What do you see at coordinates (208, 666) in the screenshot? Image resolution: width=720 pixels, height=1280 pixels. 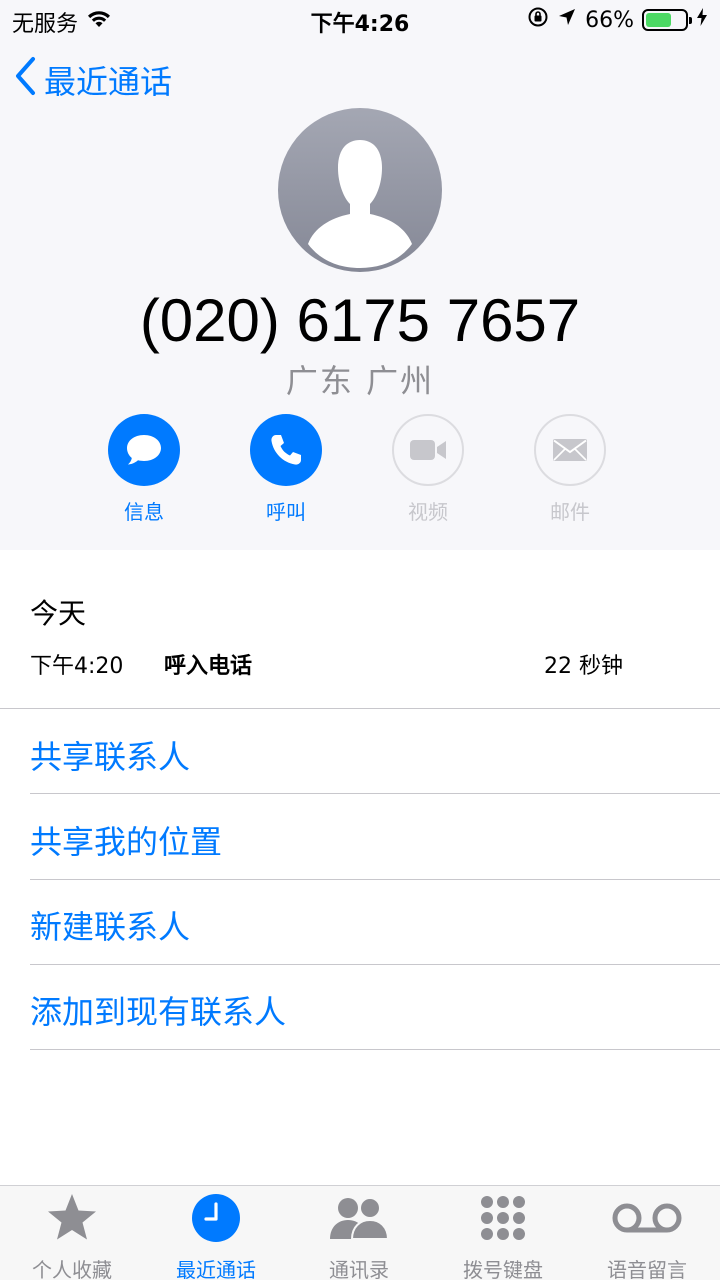 I see `call-type: 呼入电话` at bounding box center [208, 666].